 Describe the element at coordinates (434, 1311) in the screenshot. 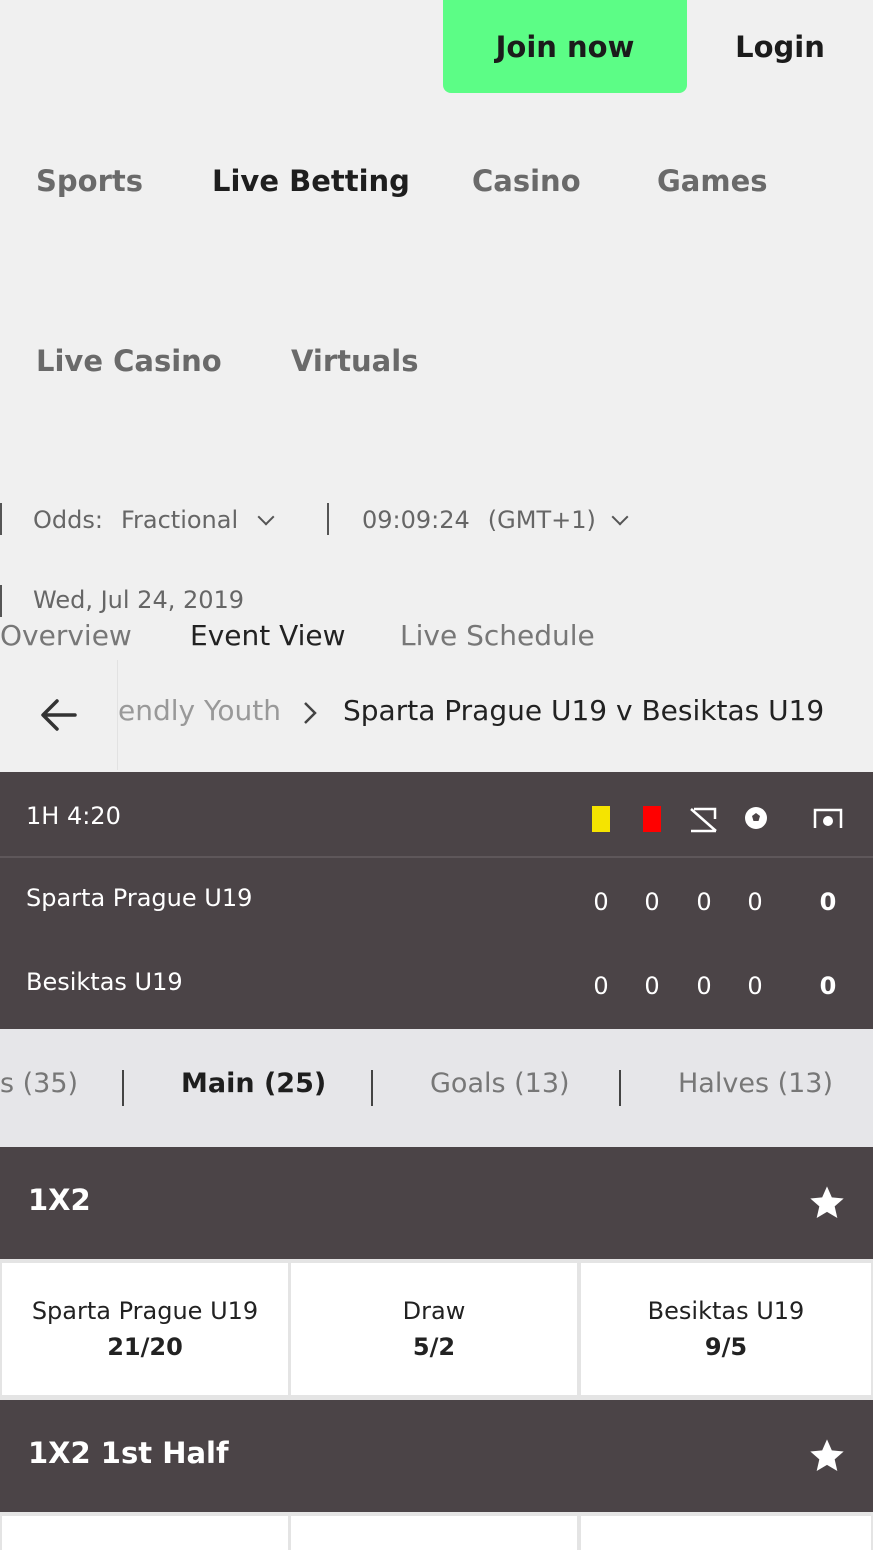

I see `selection-name: Draw` at that location.